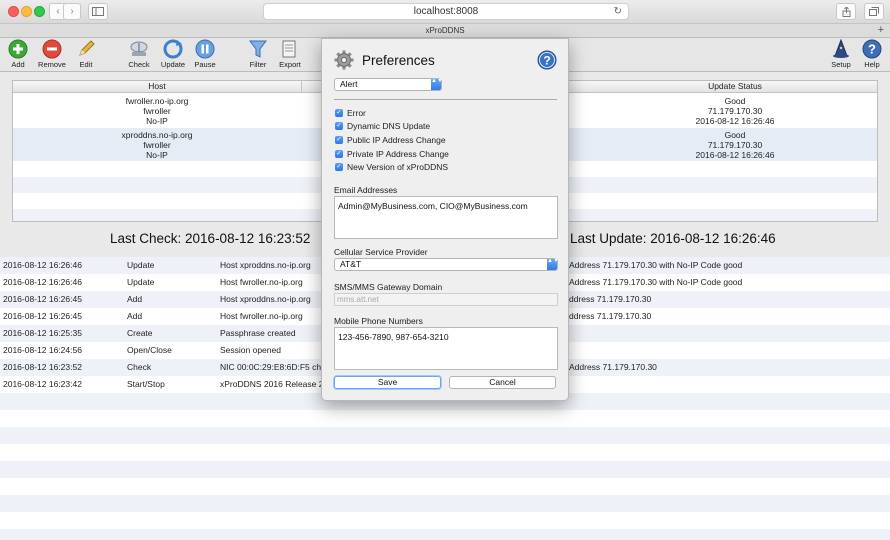 Image resolution: width=890 pixels, height=540 pixels. I want to click on share-icon, so click(846, 11).